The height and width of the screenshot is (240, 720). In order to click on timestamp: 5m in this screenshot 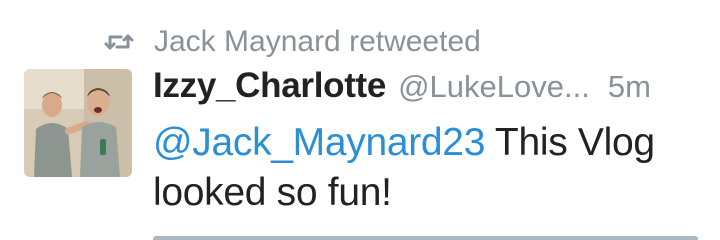, I will do `click(629, 87)`.